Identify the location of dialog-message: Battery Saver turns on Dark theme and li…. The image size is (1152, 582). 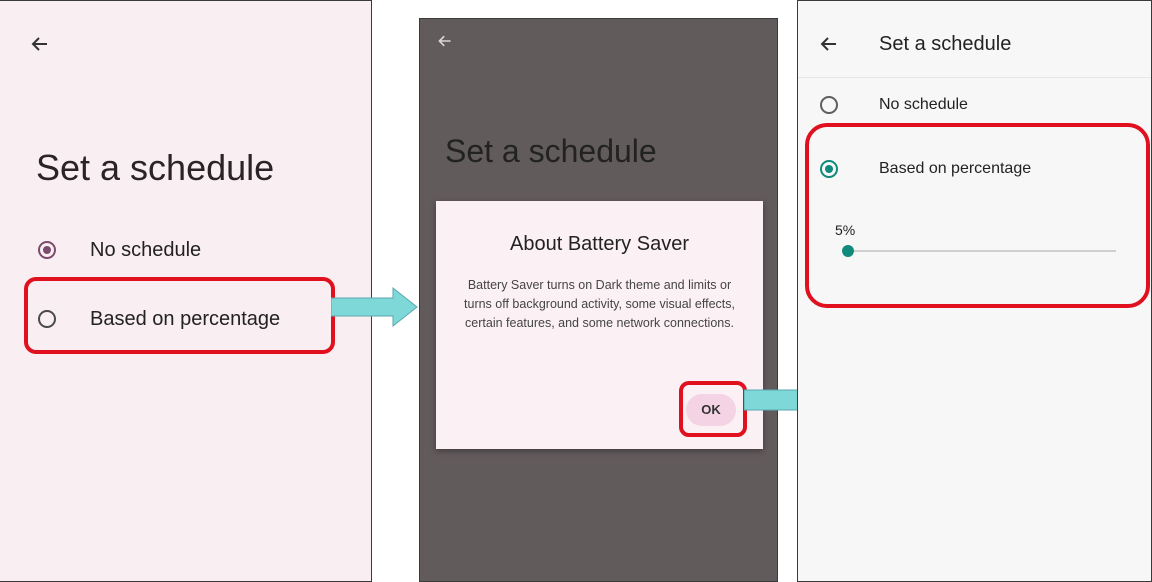
(599, 304).